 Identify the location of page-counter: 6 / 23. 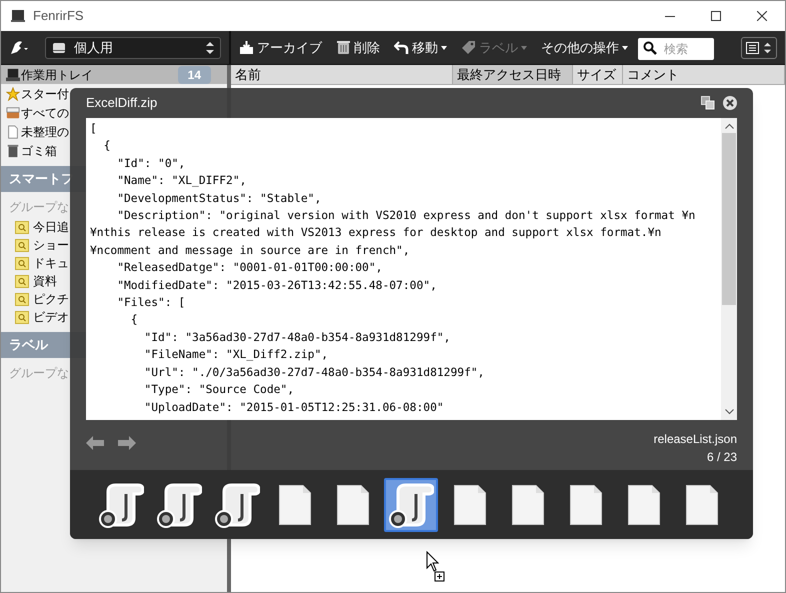
(721, 457).